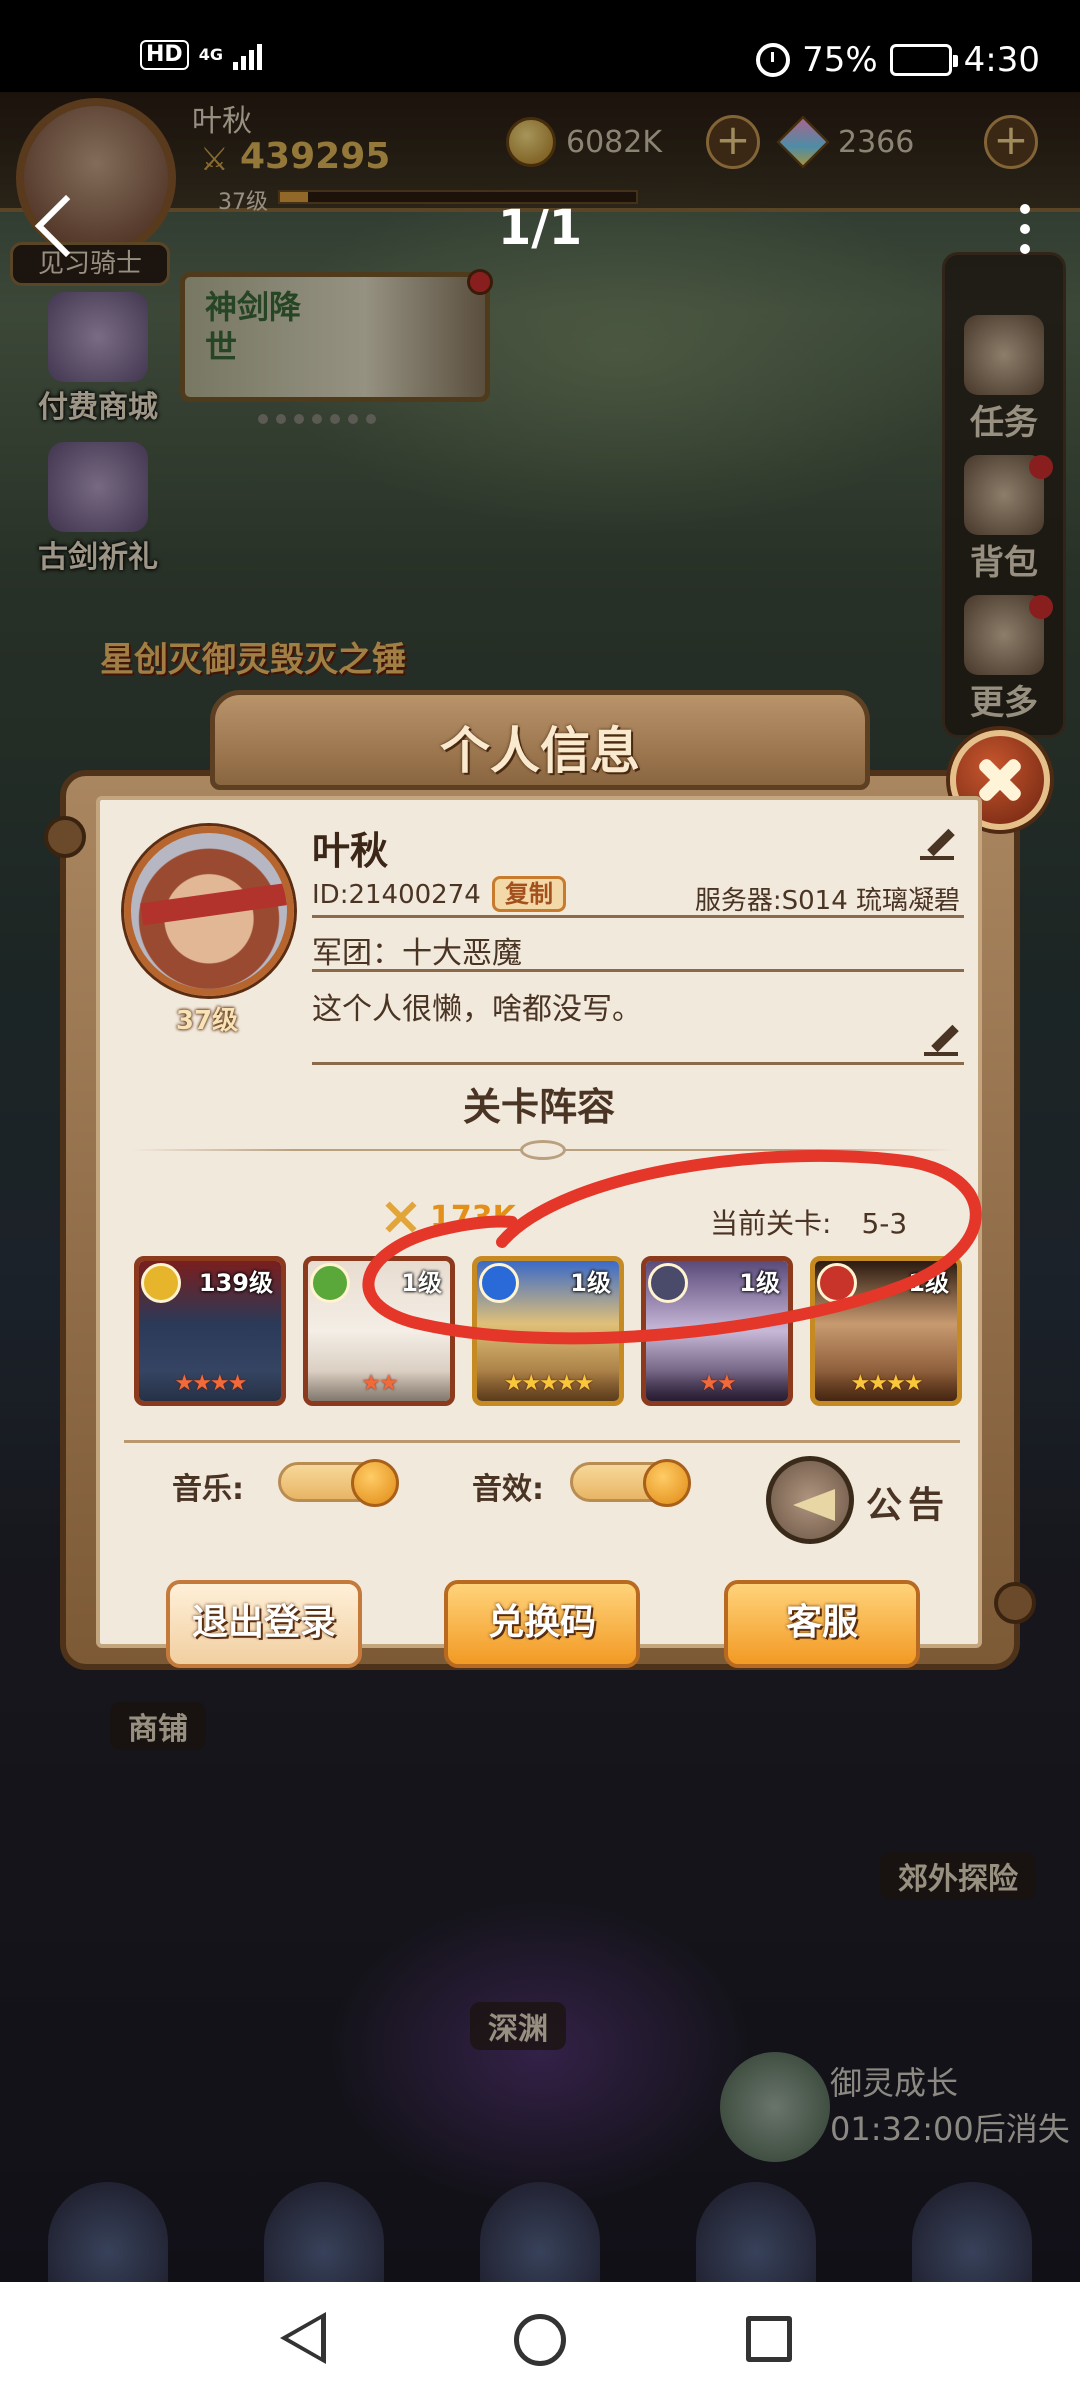 The width and height of the screenshot is (1080, 2400). What do you see at coordinates (235, 1283) in the screenshot?
I see `hero-level: 139级` at bounding box center [235, 1283].